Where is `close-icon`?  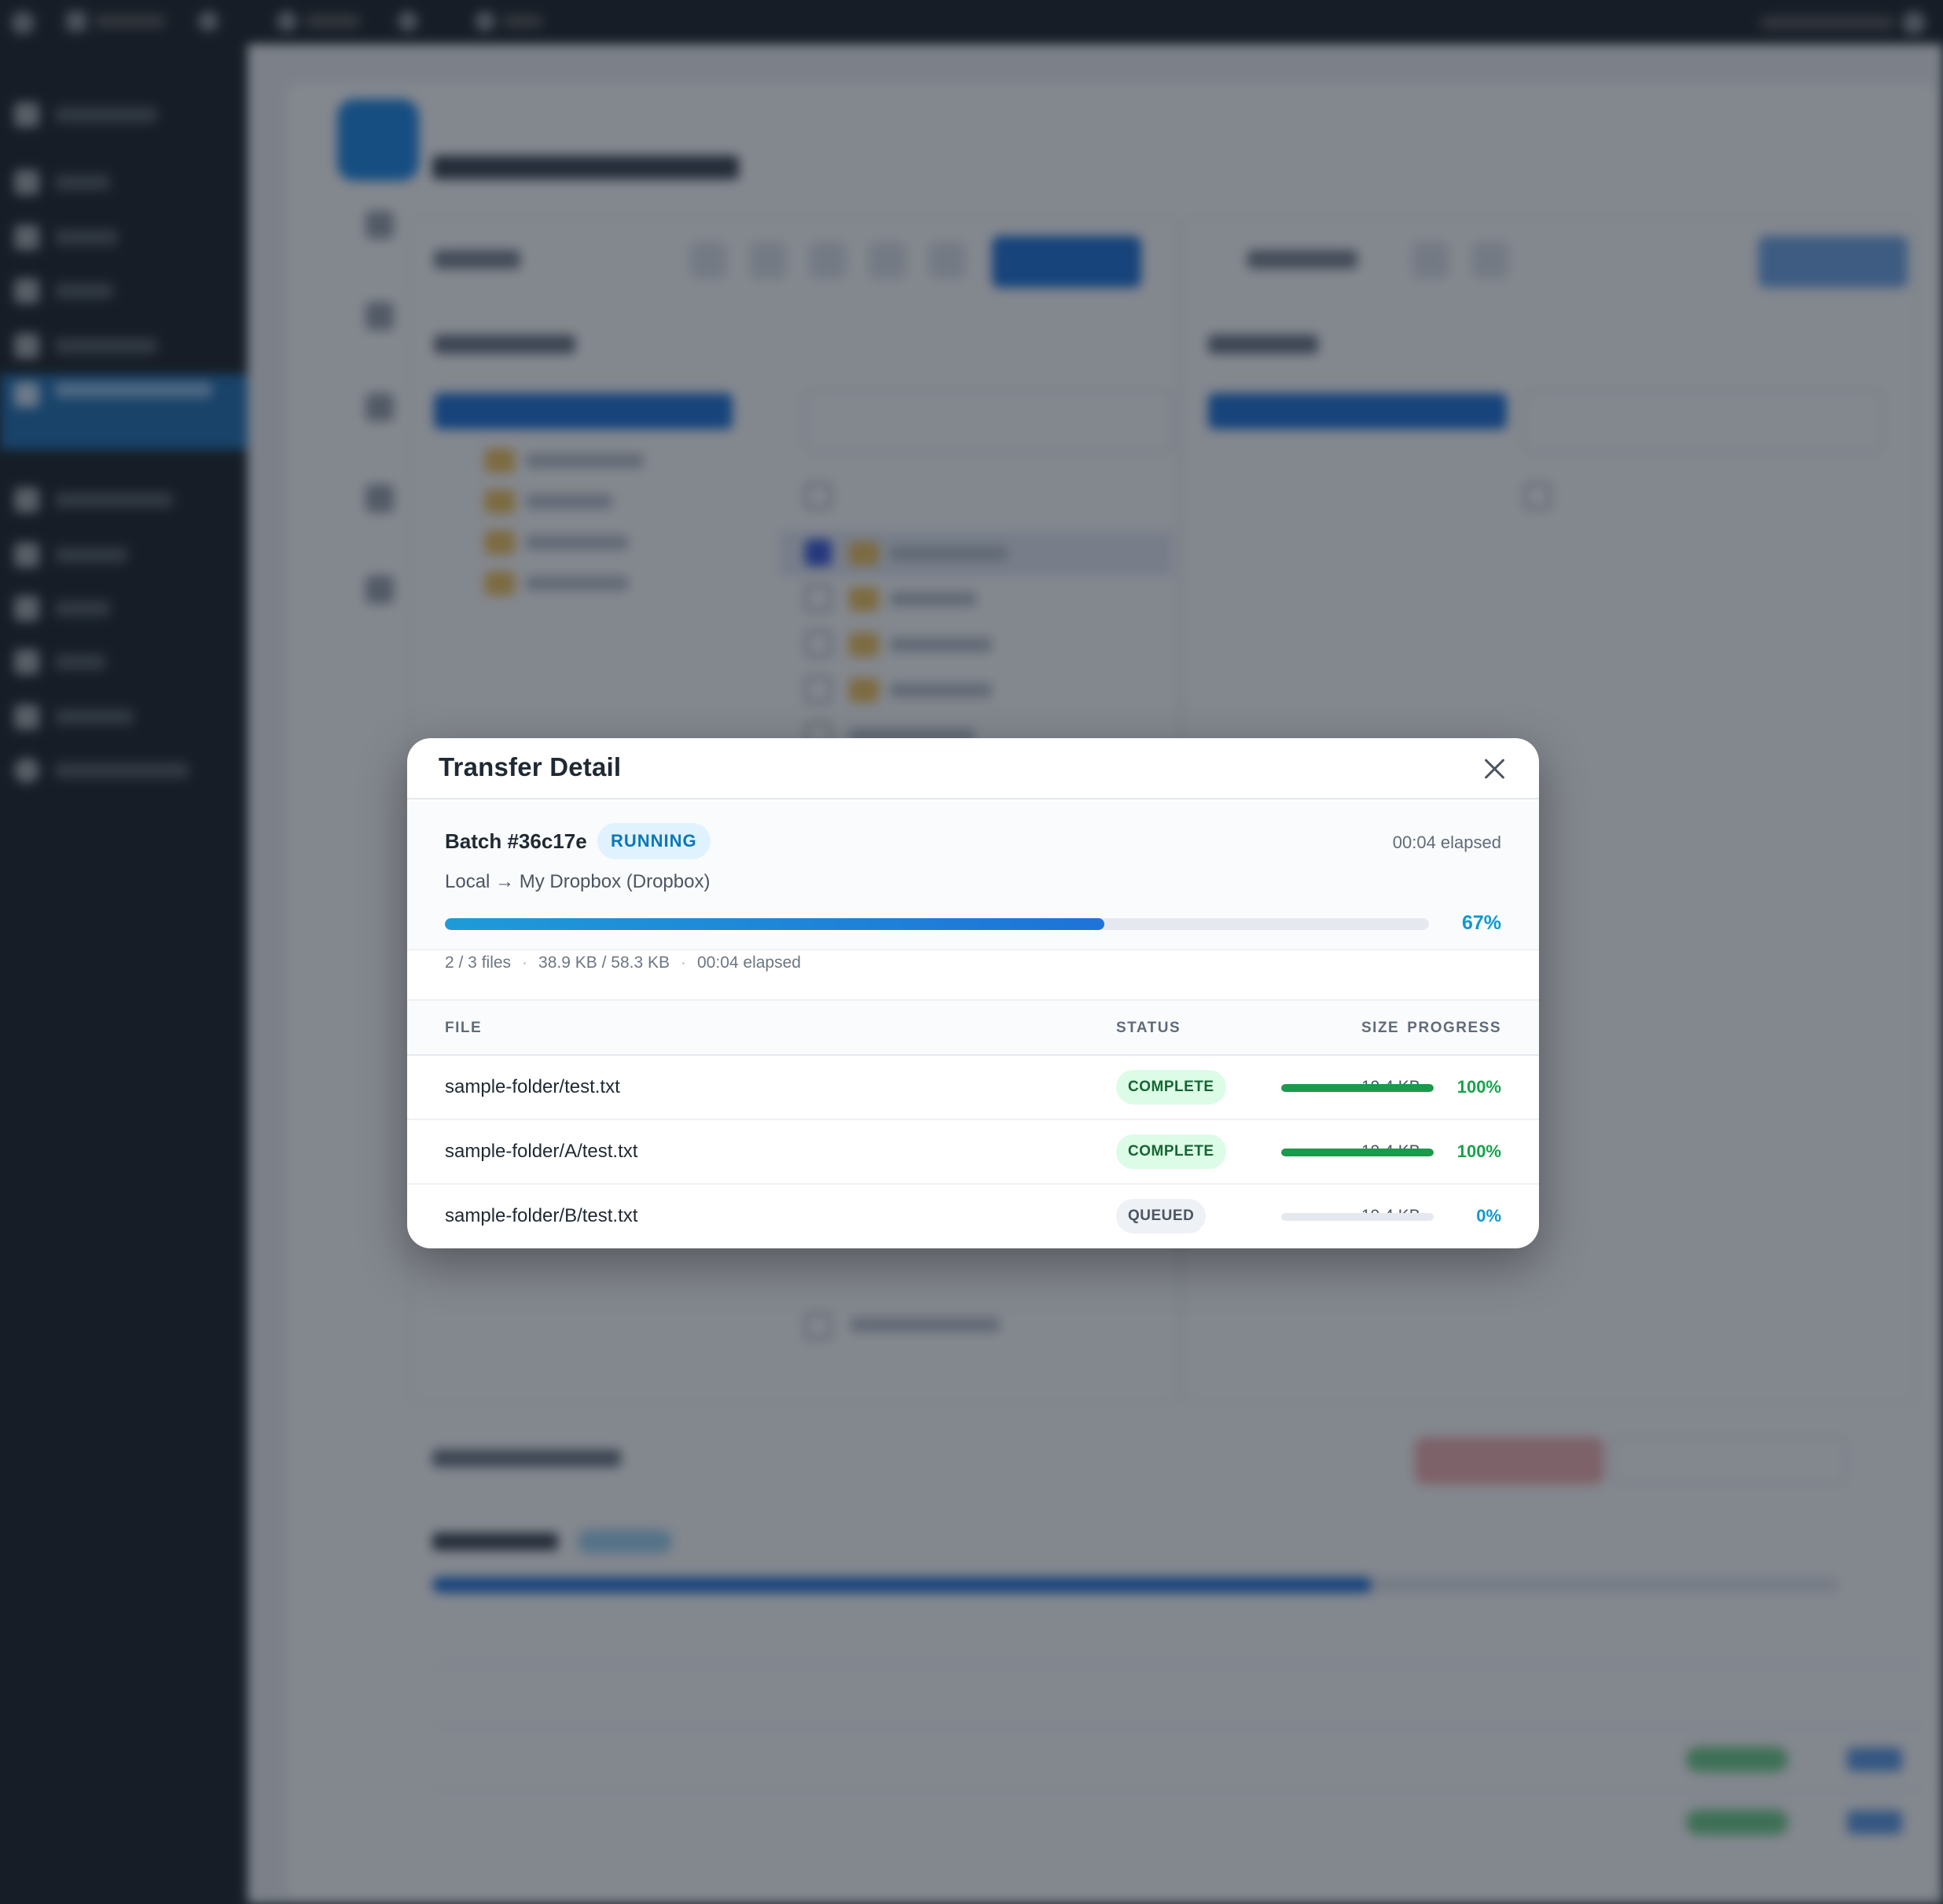
close-icon is located at coordinates (1494, 768).